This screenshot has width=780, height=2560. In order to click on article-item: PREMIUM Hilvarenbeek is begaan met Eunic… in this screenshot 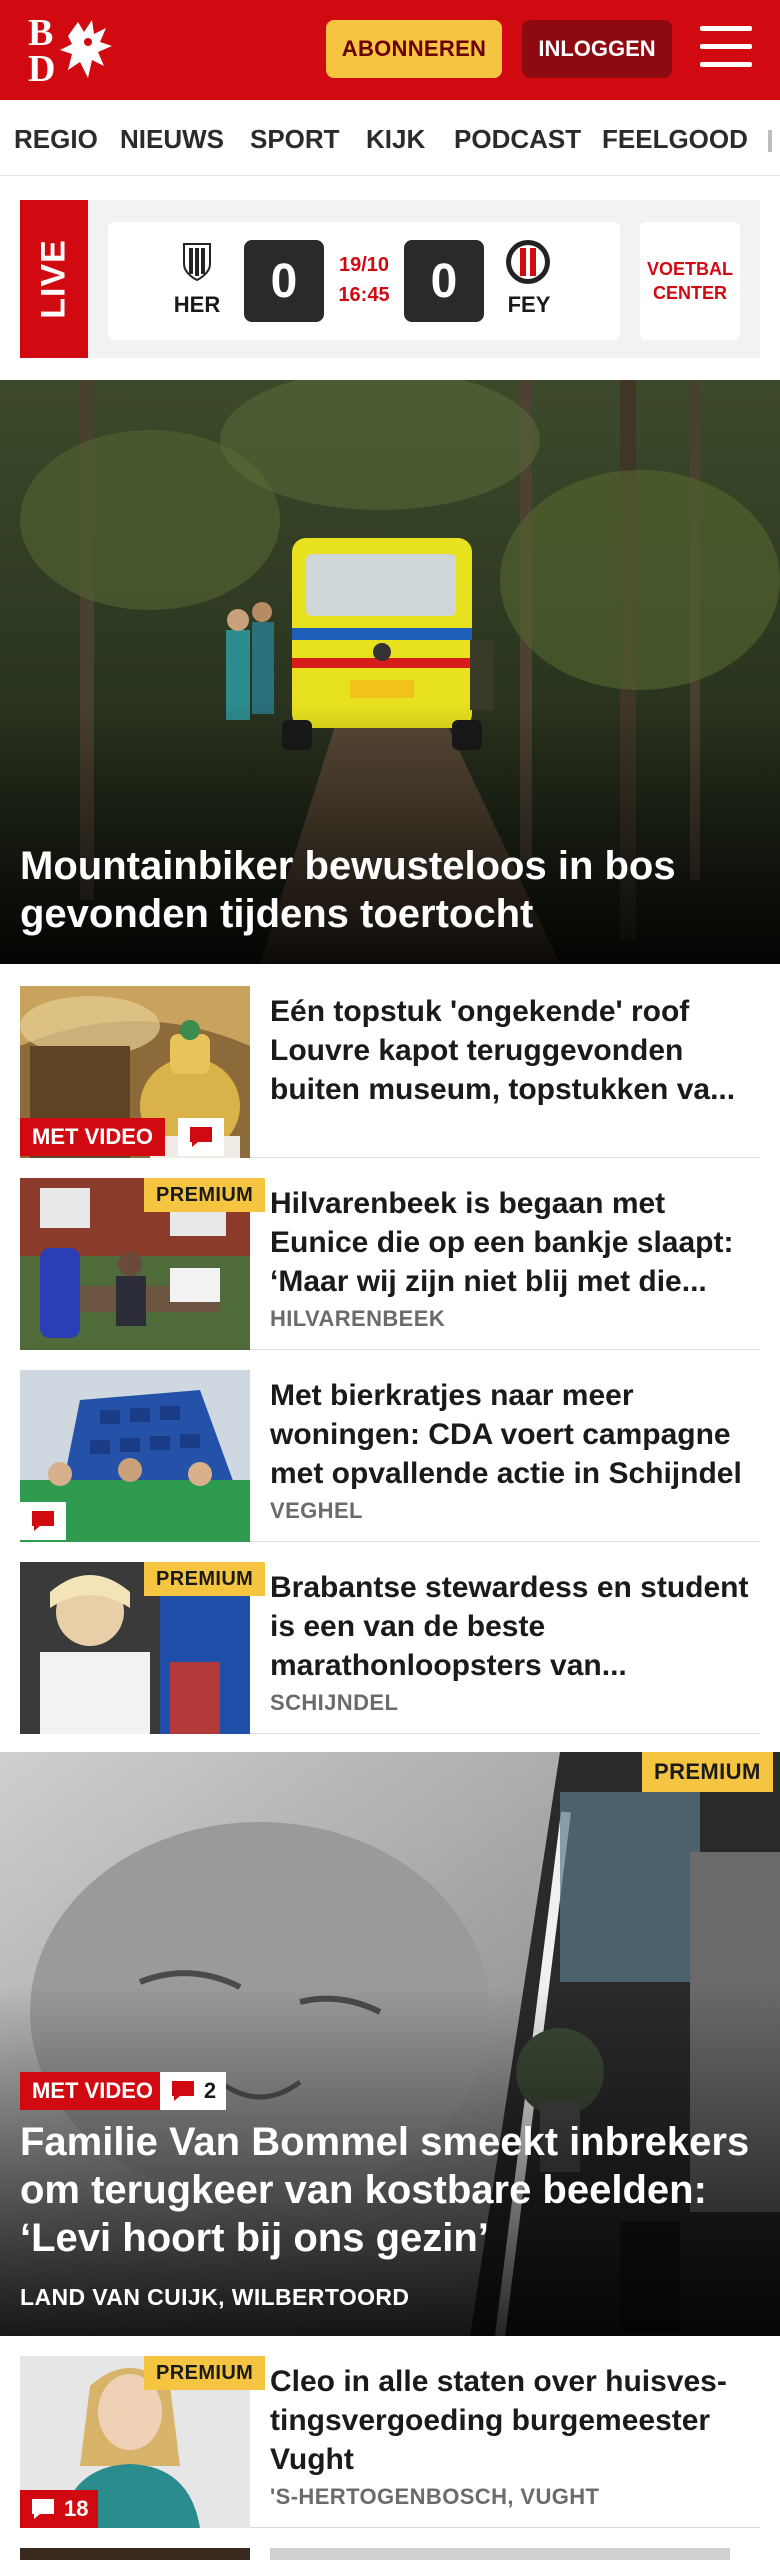, I will do `click(390, 1264)`.